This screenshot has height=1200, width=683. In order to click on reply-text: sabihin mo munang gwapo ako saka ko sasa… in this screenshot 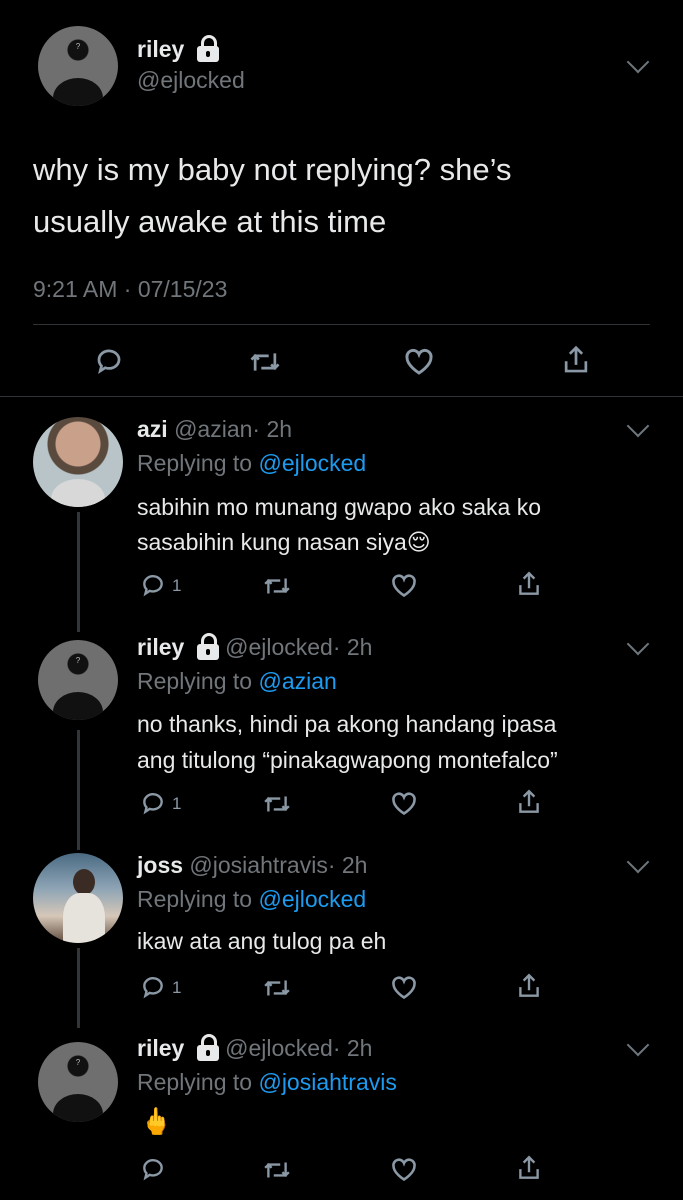, I will do `click(339, 524)`.